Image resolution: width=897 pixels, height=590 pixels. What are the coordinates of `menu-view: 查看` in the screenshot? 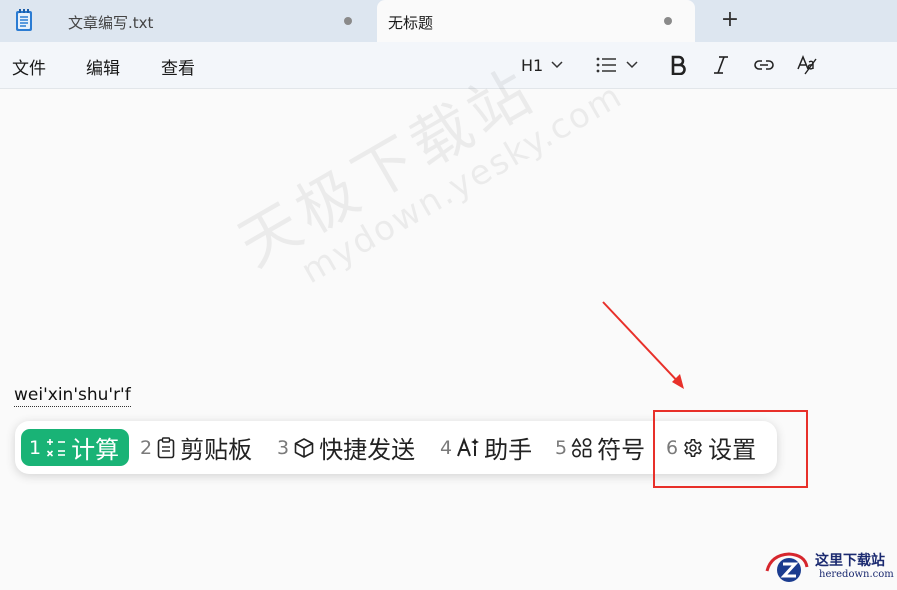 It's located at (178, 66).